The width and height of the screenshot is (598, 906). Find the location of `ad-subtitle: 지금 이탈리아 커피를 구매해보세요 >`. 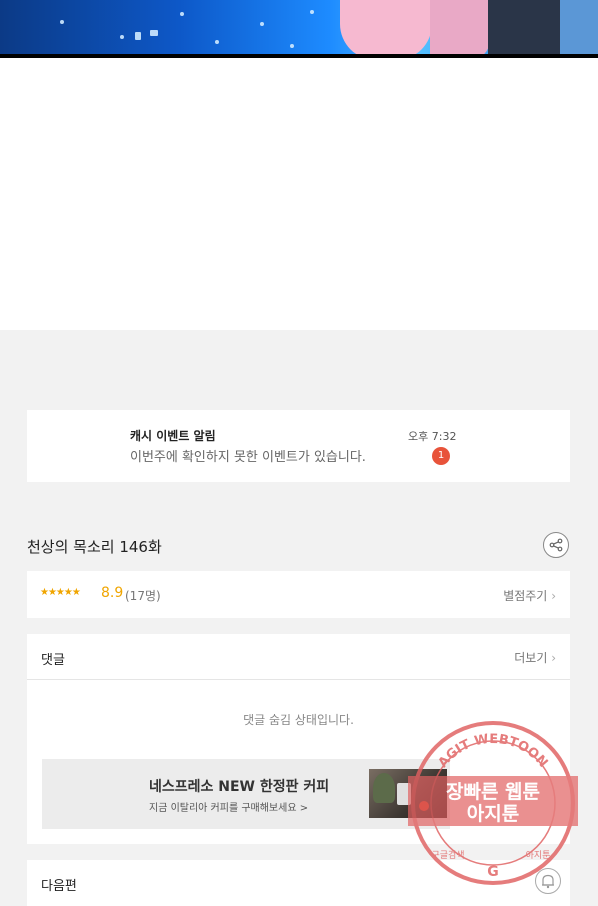

ad-subtitle: 지금 이탈리아 커피를 구매해보세요 > is located at coordinates (229, 808).